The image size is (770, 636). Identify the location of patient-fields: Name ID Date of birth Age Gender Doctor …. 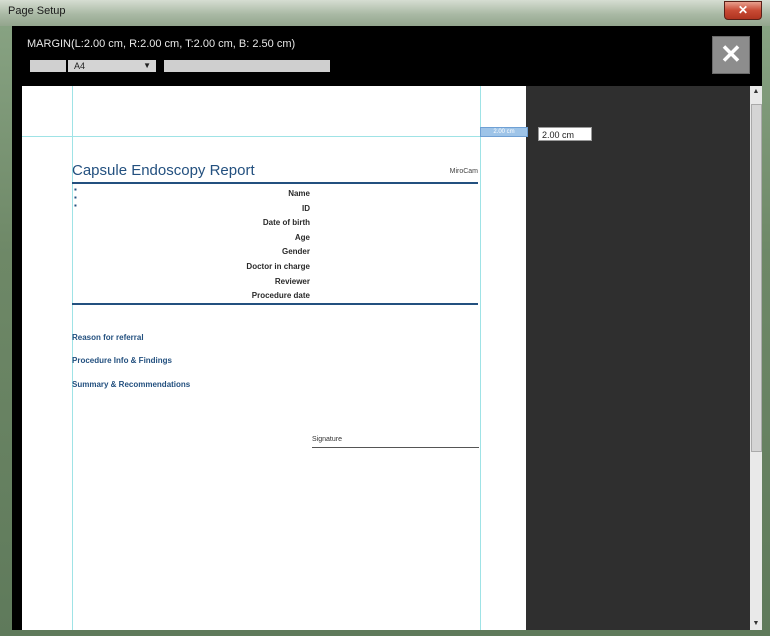
(251, 245).